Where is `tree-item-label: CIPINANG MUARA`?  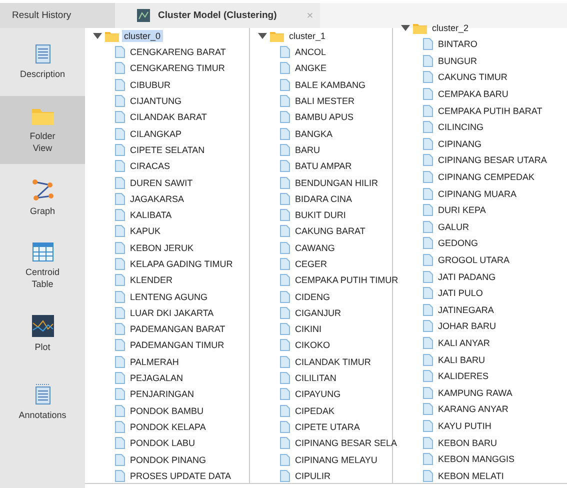
tree-item-label: CIPINANG MUARA is located at coordinates (477, 193).